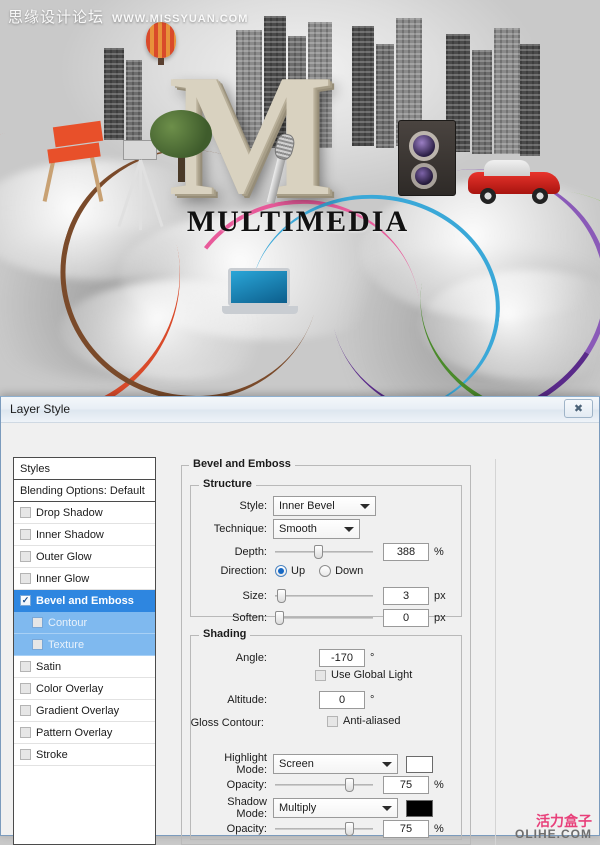 The image size is (600, 845). I want to click on watermark-top-cn: 思缘设计论坛, so click(56, 17).